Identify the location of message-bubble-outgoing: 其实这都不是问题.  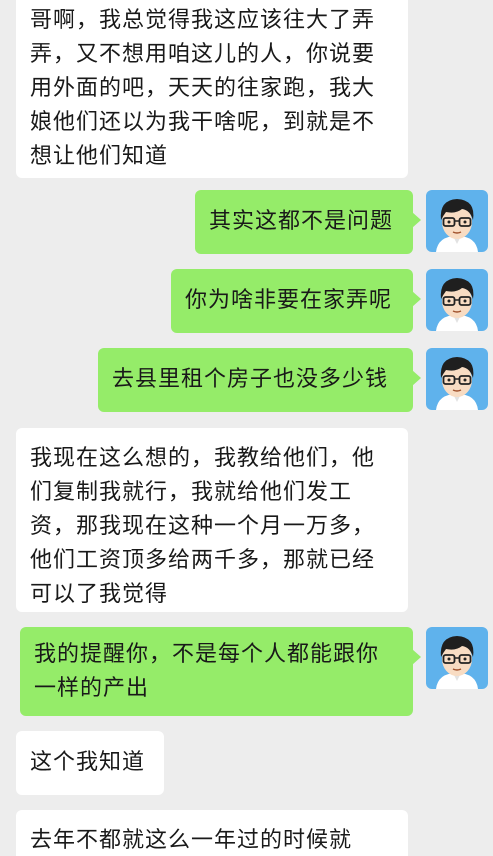
(308, 222).